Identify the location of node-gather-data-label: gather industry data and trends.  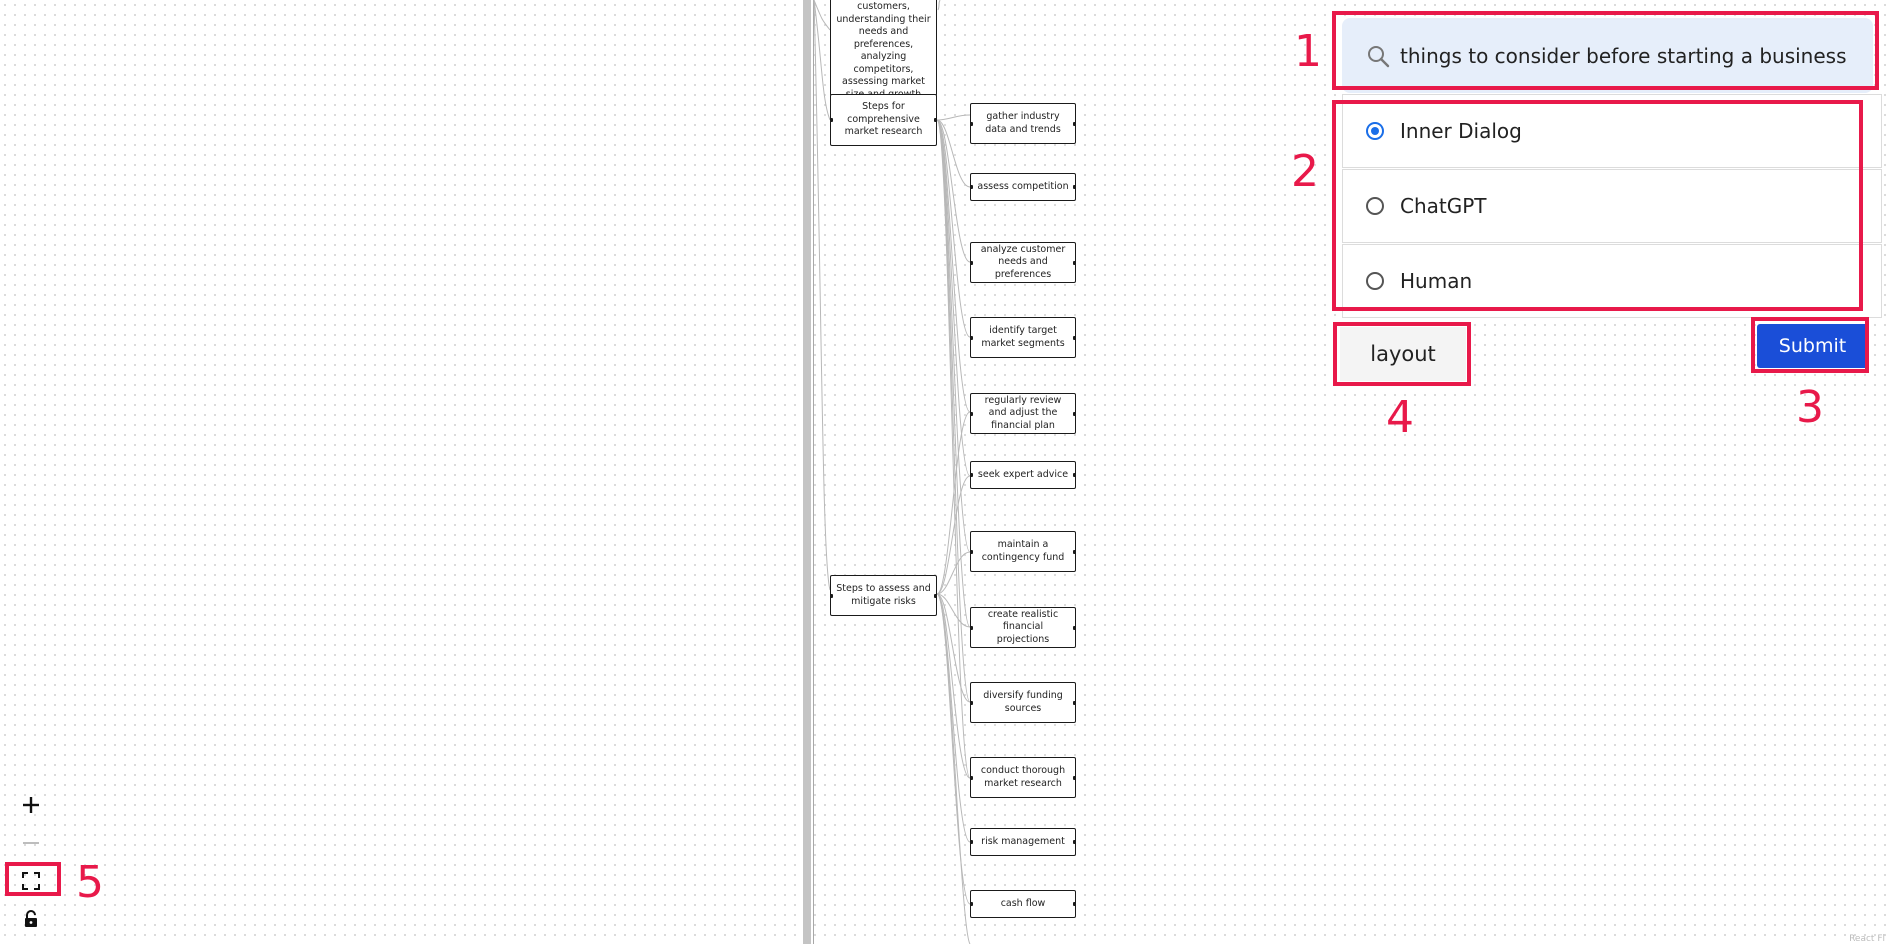
(1023, 123).